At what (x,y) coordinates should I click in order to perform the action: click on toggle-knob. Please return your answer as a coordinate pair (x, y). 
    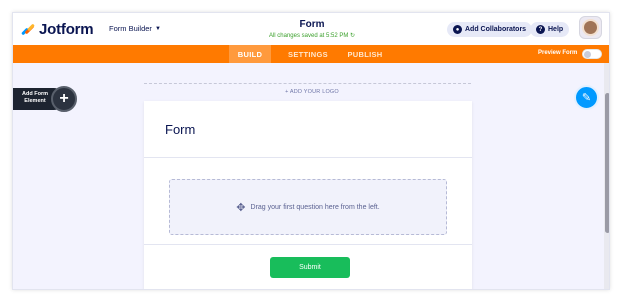
    Looking at the image, I should click on (587, 54).